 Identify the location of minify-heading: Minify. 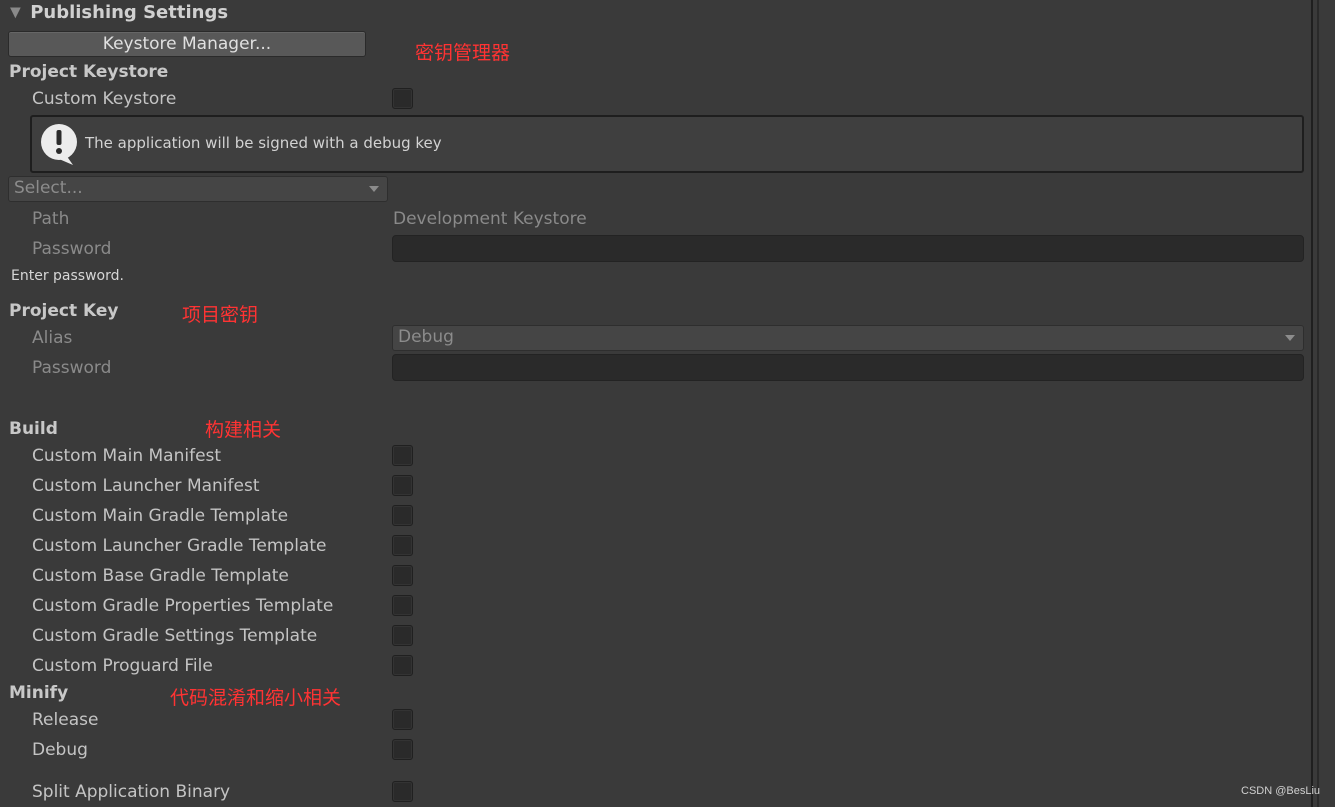
(39, 693).